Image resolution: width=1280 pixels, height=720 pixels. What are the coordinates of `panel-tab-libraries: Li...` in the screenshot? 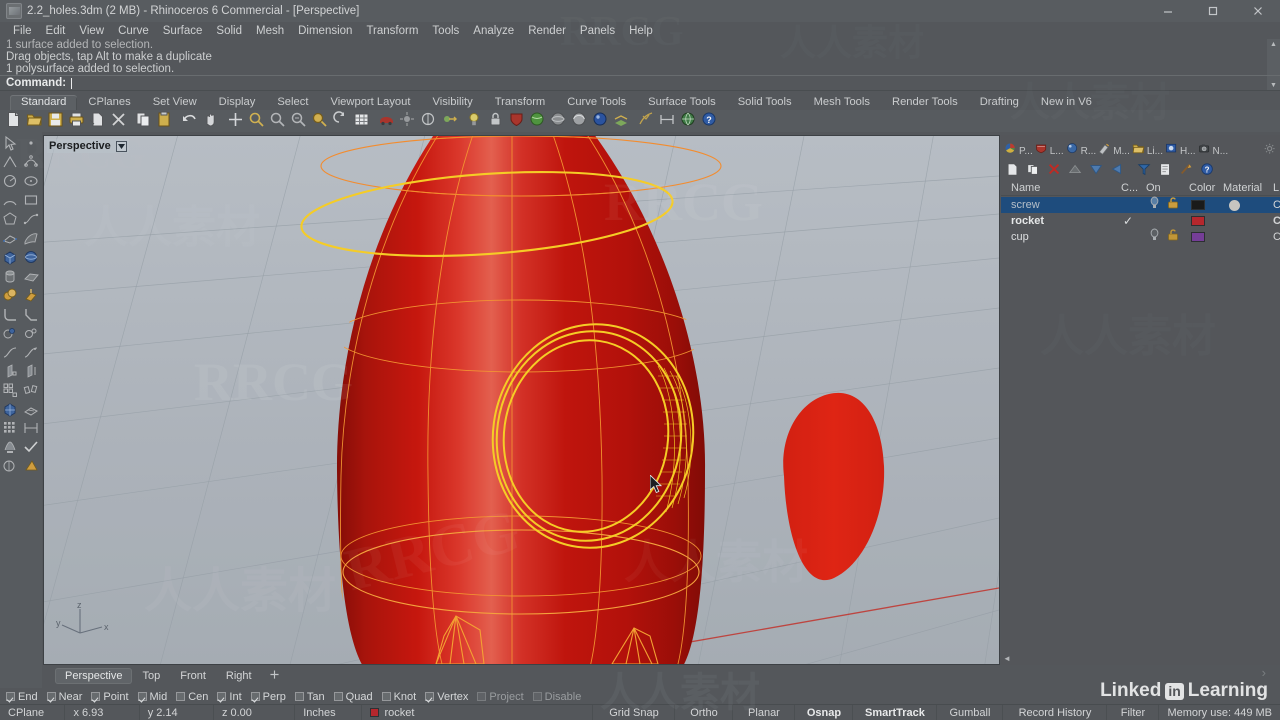 It's located at (1147, 151).